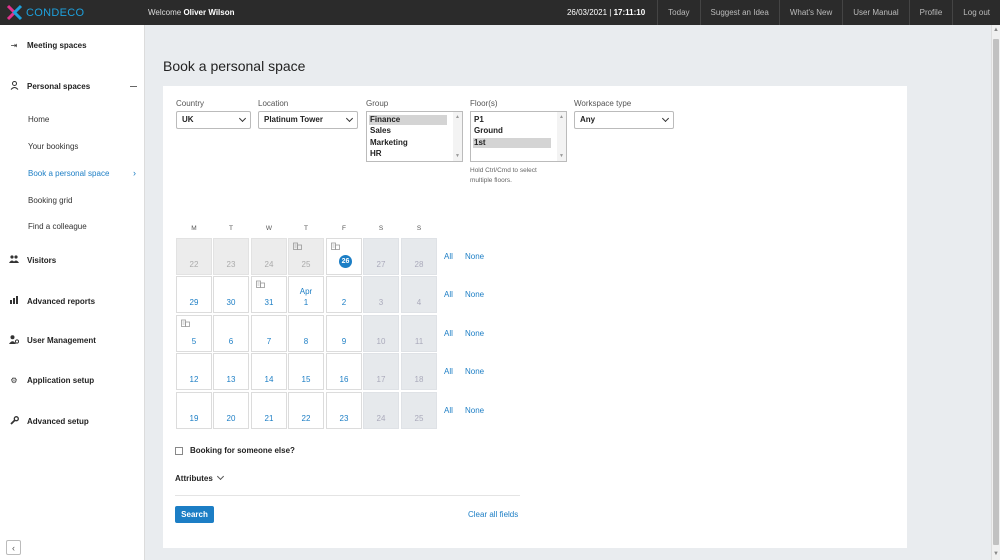  Describe the element at coordinates (344, 256) in the screenshot. I see `calendar-day-today: 26` at that location.